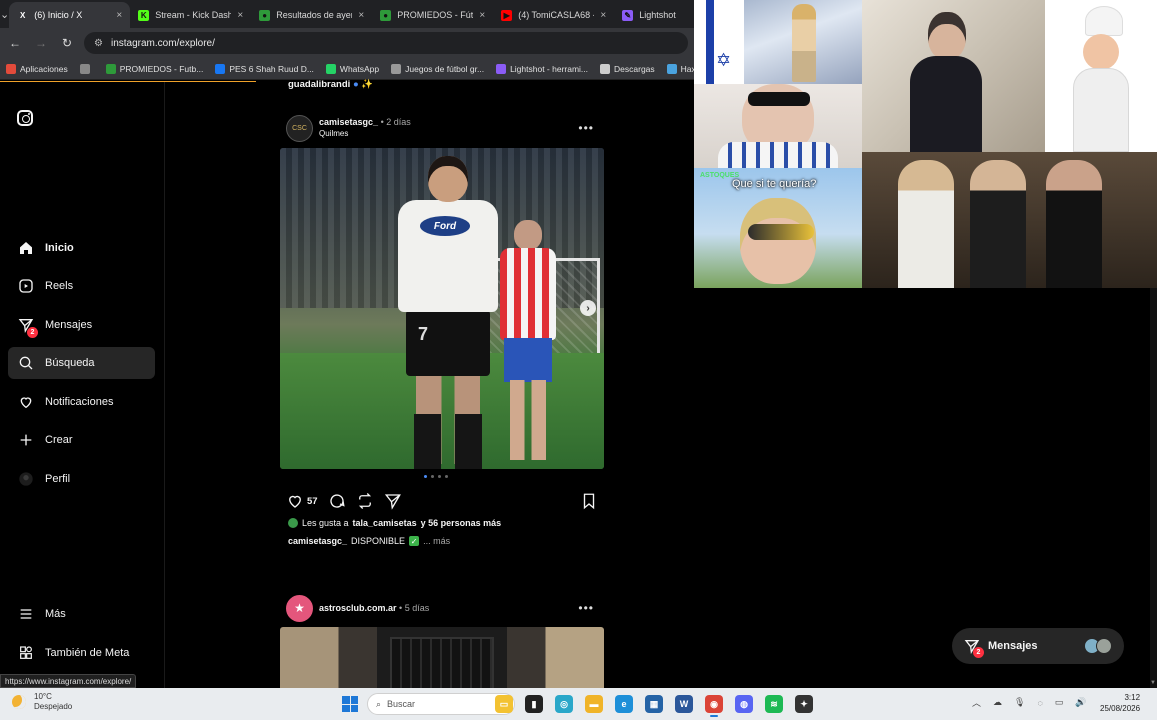 Image resolution: width=1157 pixels, height=720 pixels. Describe the element at coordinates (432, 15) in the screenshot. I see `browser-tab: ● PROMIEDOS - Fútb ×` at that location.